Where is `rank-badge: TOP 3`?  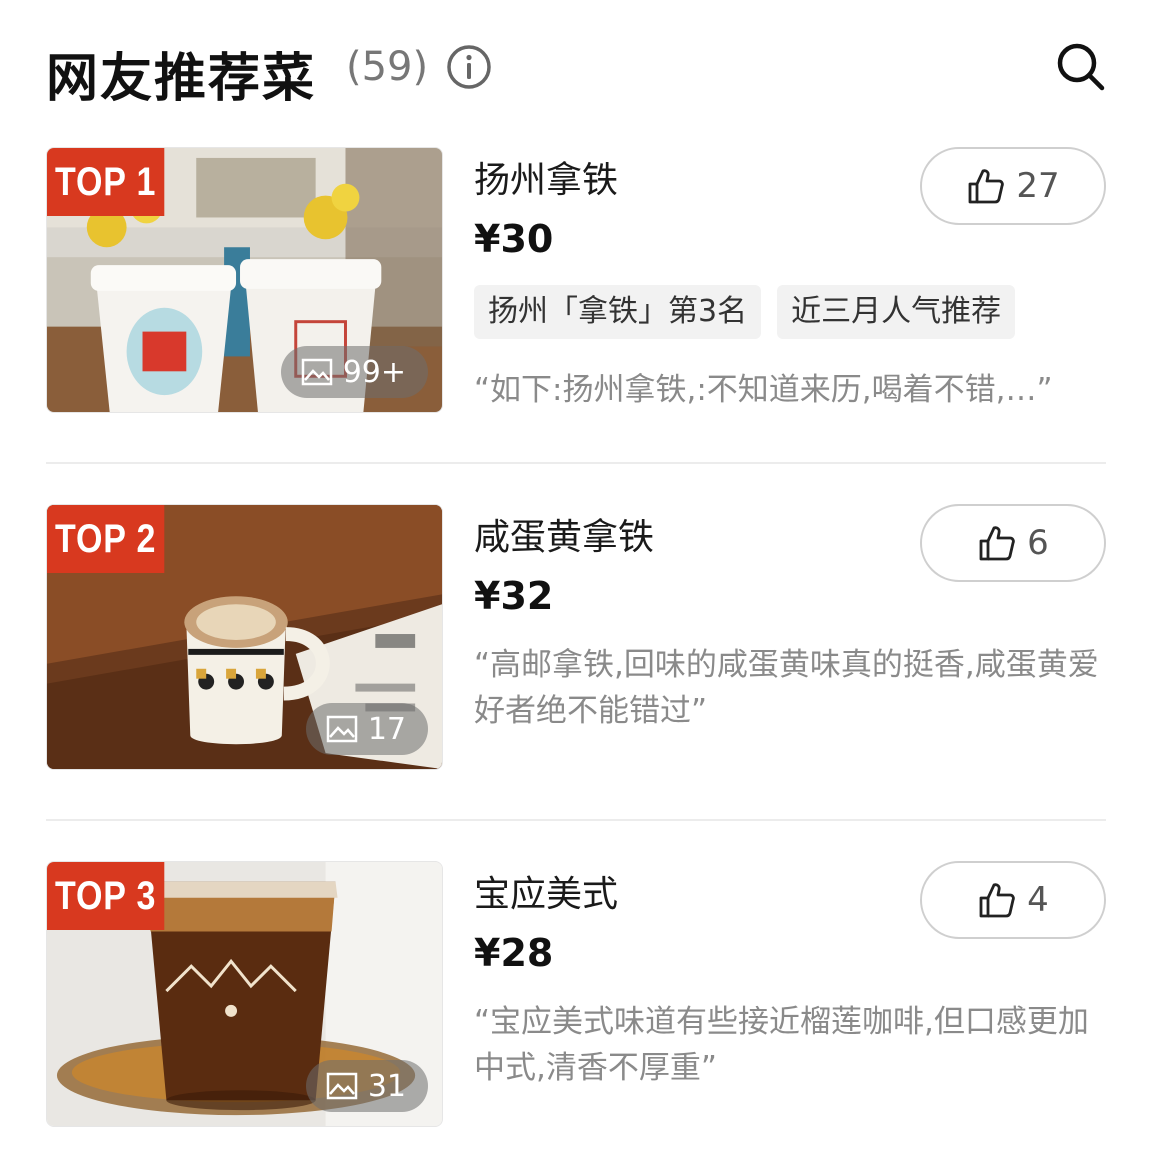 rank-badge: TOP 3 is located at coordinates (106, 896).